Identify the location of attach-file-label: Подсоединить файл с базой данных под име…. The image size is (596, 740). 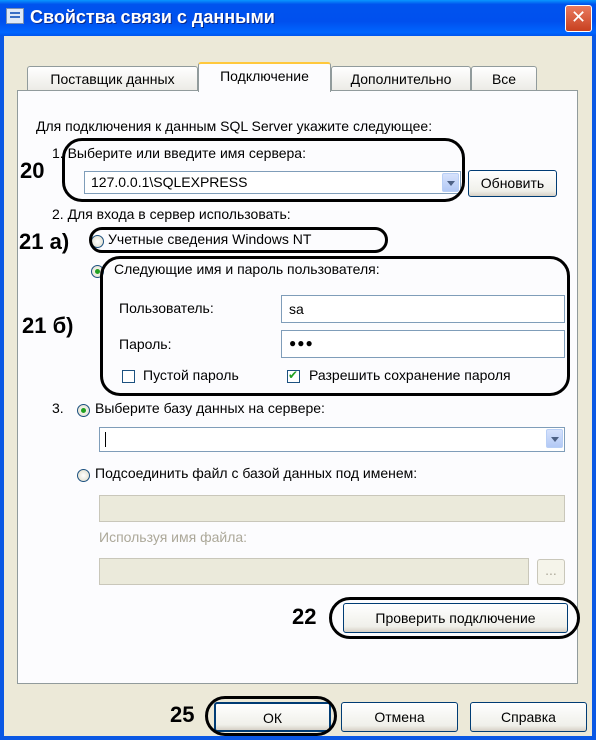
(256, 473).